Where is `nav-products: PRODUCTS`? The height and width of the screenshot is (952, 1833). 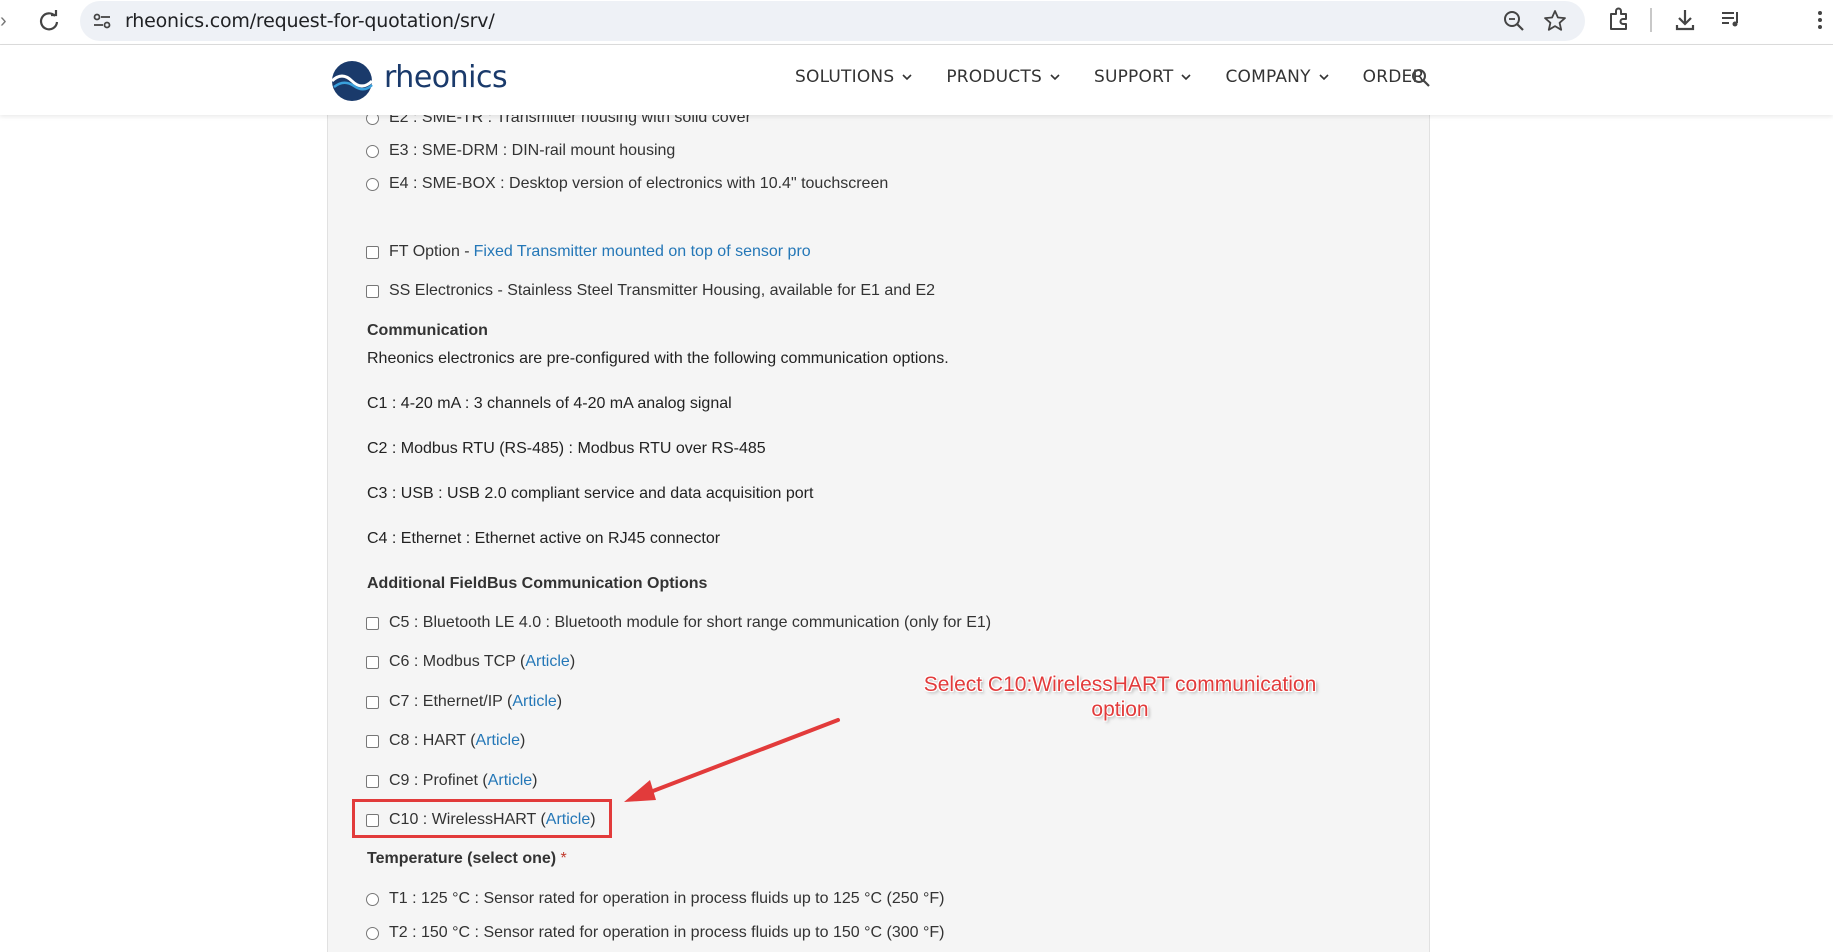
nav-products: PRODUCTS is located at coordinates (1003, 77).